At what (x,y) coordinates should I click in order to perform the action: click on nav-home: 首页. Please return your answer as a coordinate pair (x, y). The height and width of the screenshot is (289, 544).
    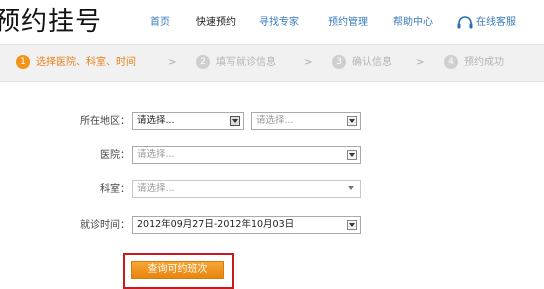
    Looking at the image, I should click on (160, 23).